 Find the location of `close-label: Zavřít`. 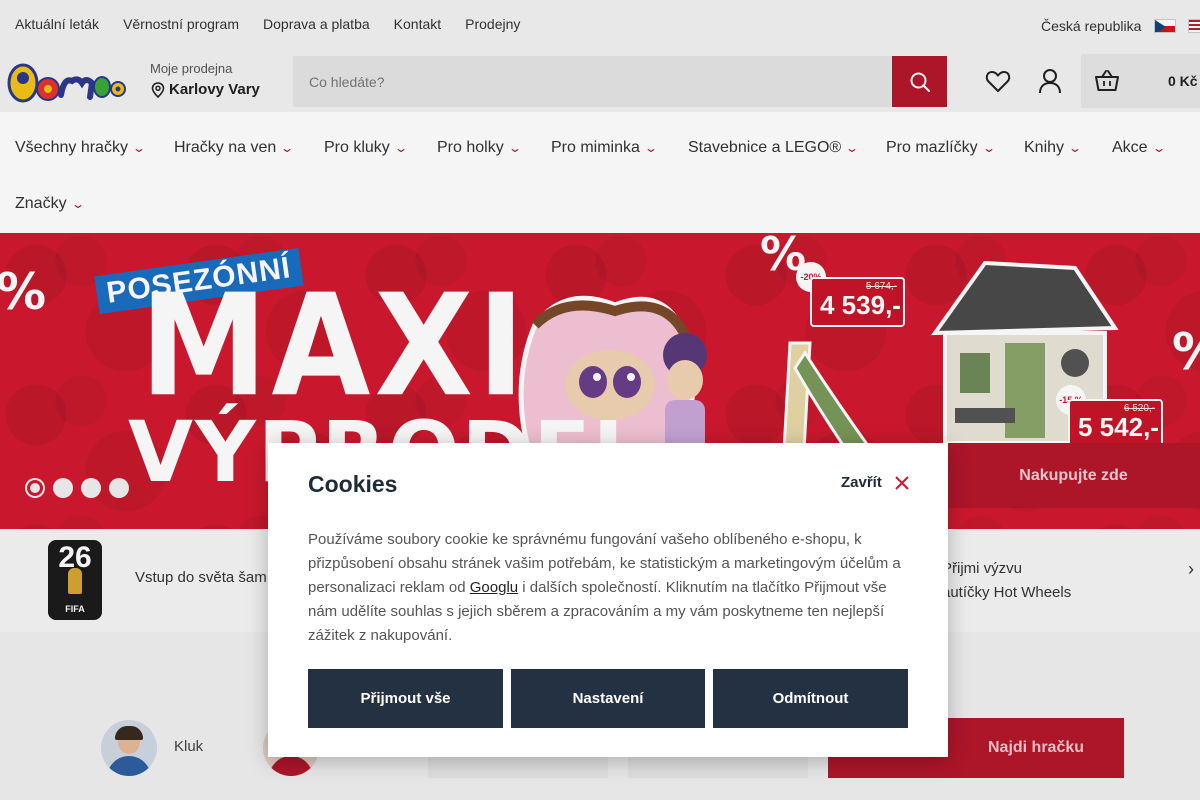

close-label: Zavřít is located at coordinates (861, 482).